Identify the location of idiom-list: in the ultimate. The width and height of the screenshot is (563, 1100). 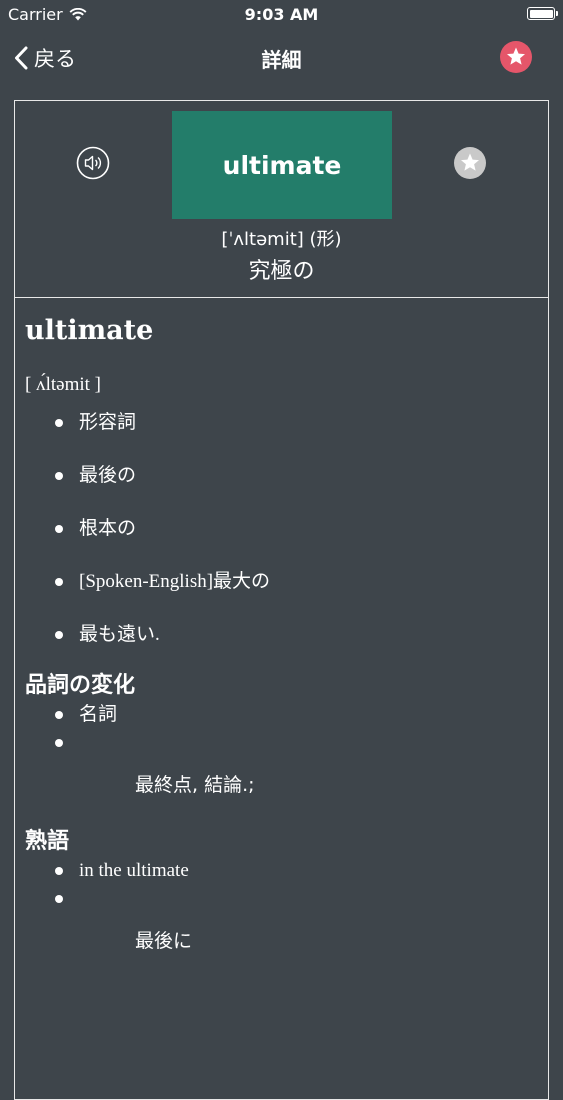
(281, 885).